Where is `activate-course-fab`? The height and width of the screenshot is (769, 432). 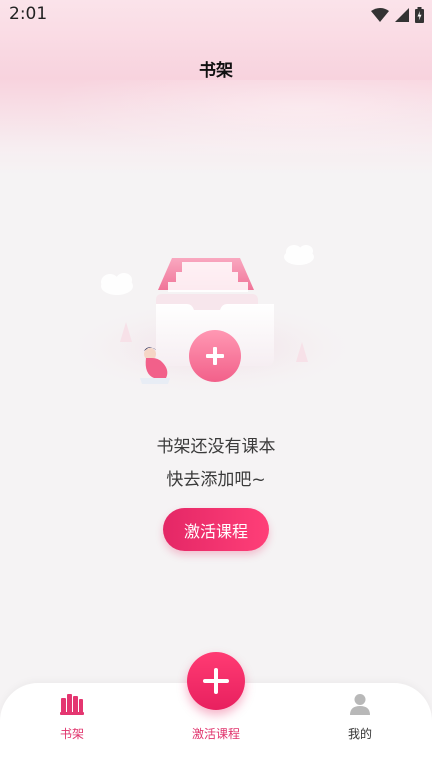
activate-course-fab is located at coordinates (216, 681).